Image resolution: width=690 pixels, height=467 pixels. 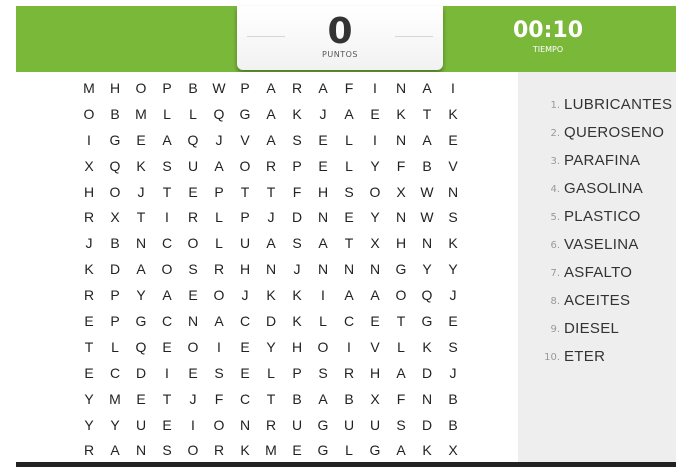 I want to click on grid-letter: M, so click(x=115, y=399).